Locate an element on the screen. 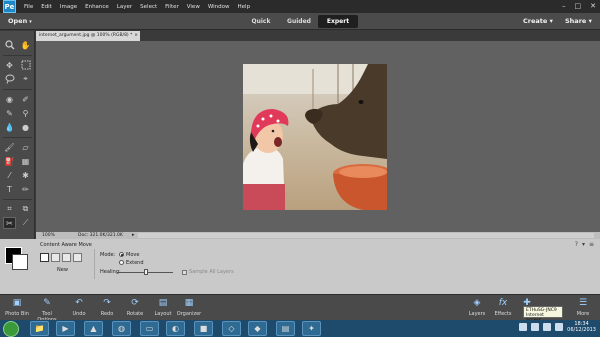 Image resolution: width=600 pixels, height=337 pixels. create-button: Create ▾ is located at coordinates (538, 21).